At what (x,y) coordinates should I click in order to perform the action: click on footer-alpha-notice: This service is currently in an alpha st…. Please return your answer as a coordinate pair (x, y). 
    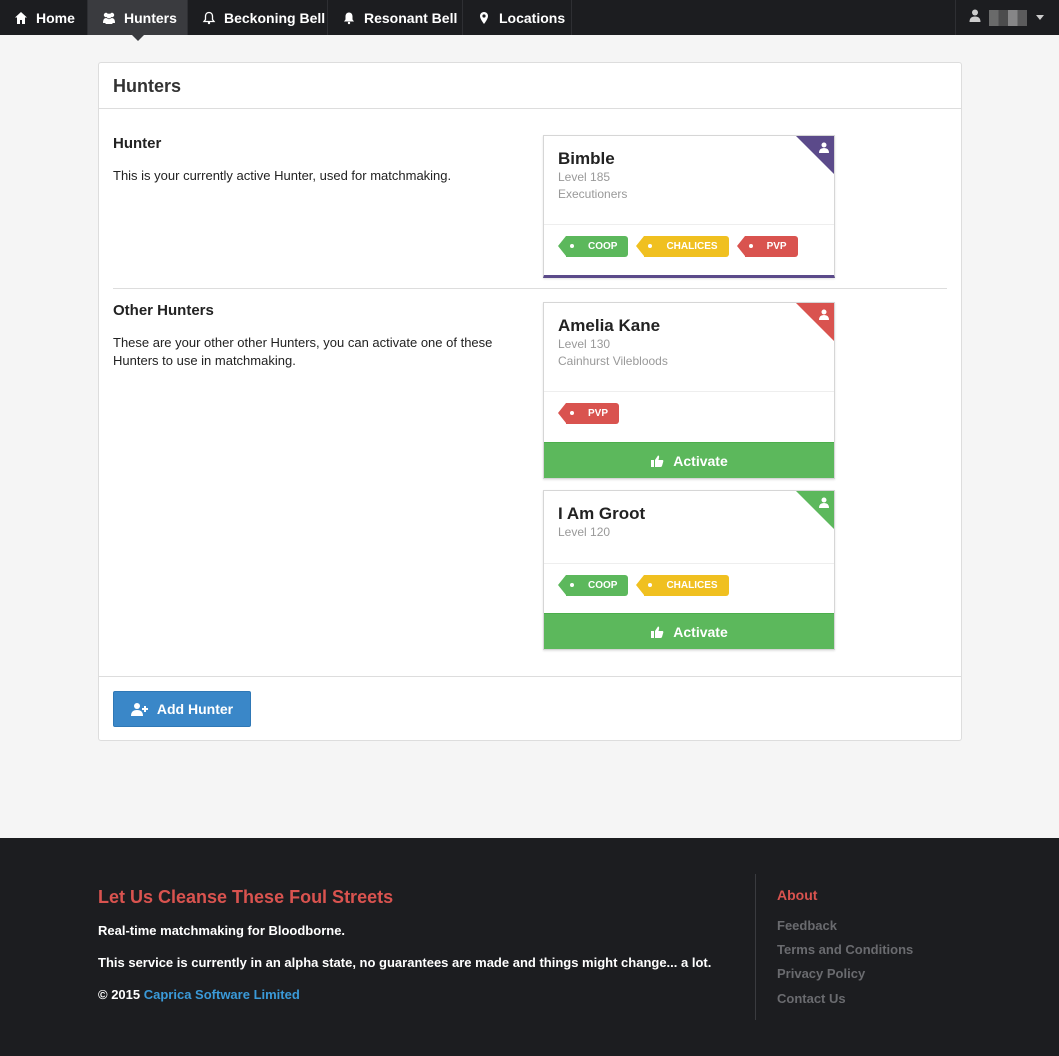
    Looking at the image, I should click on (405, 962).